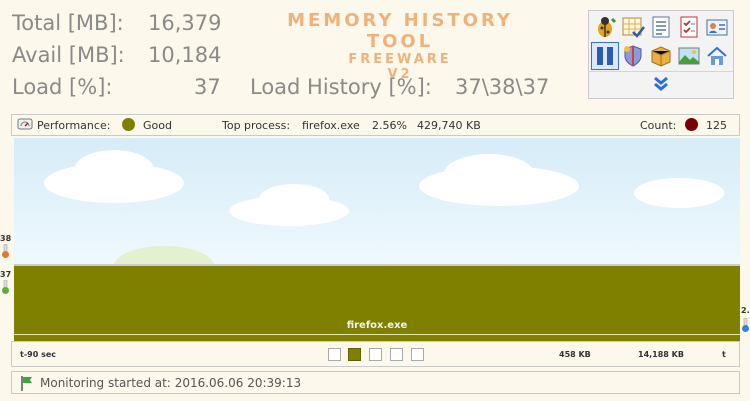 Image resolution: width=750 pixels, height=401 pixels. I want to click on total-label: Total [MB]:, so click(68, 23).